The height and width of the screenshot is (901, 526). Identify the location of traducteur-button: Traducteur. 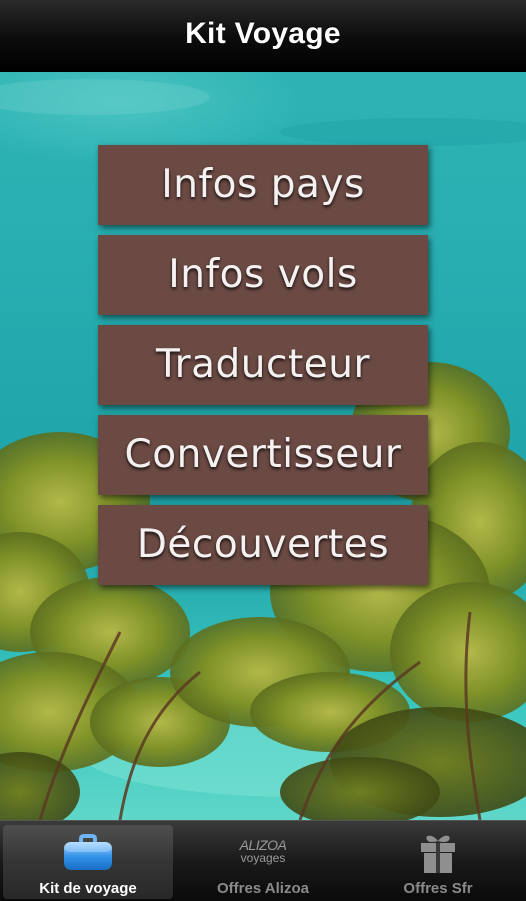
(263, 365).